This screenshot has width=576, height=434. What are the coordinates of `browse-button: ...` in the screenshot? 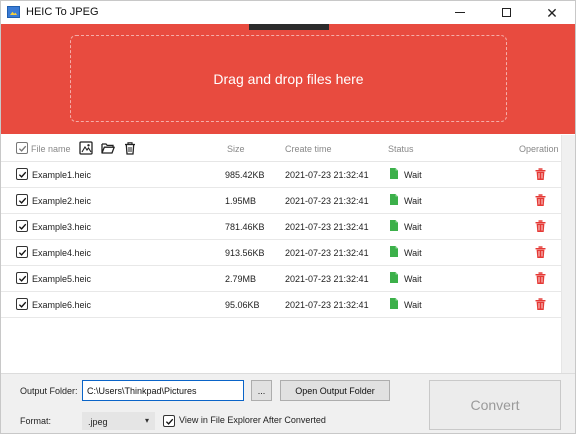 It's located at (261, 390).